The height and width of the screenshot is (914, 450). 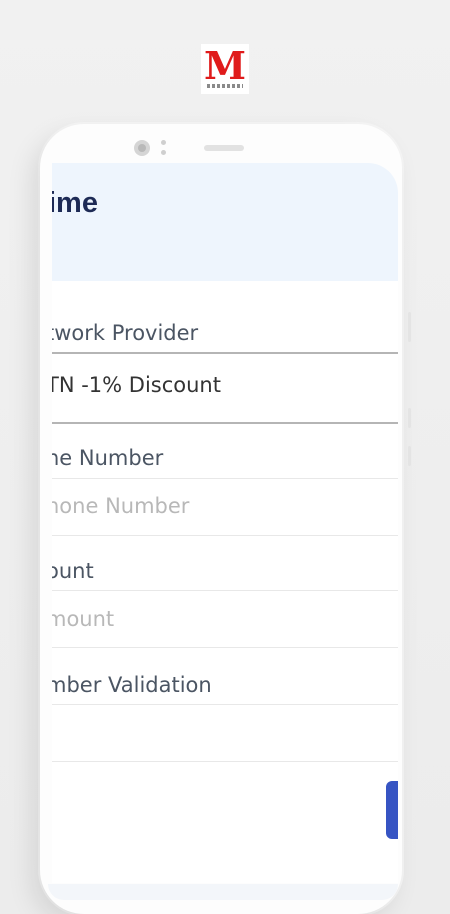 I want to click on logo-subtext, so click(x=225, y=86).